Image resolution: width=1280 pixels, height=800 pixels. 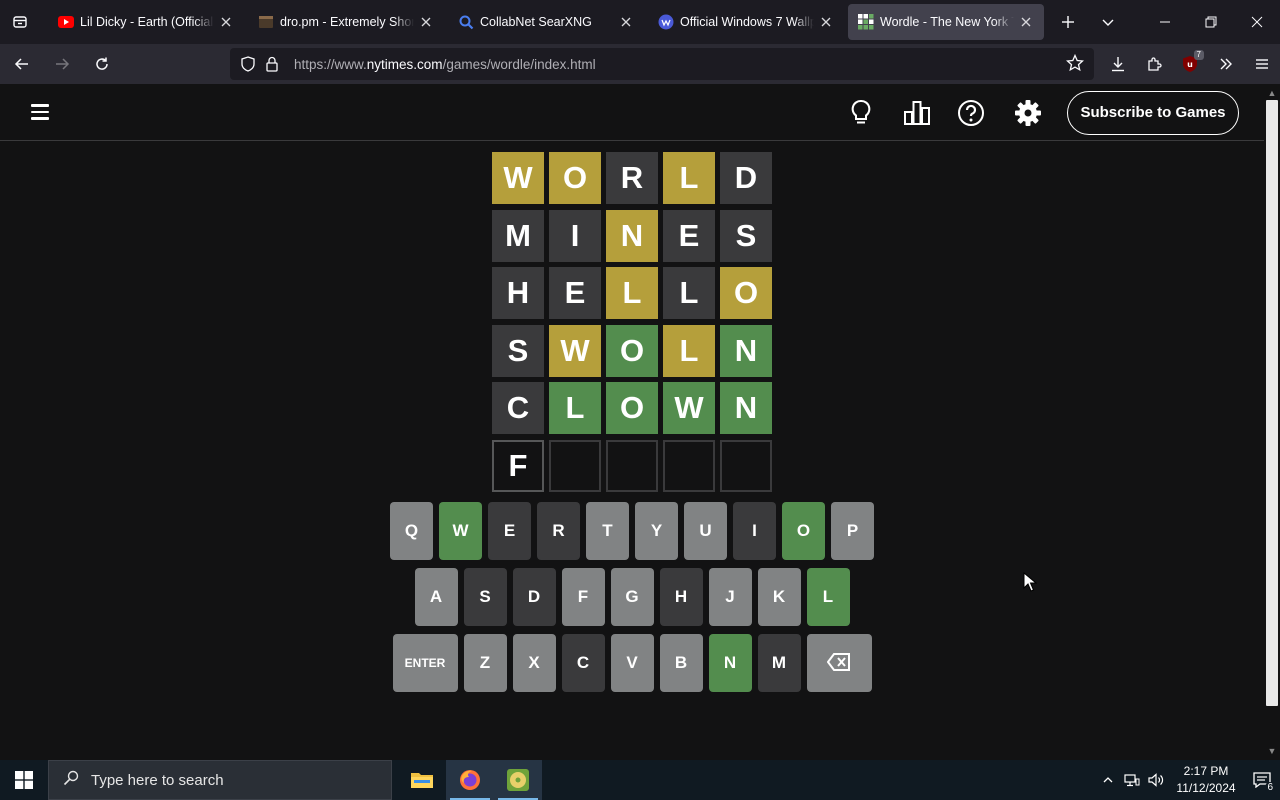 What do you see at coordinates (1108, 780) in the screenshot?
I see `show-hidden-icons-chevron-icon` at bounding box center [1108, 780].